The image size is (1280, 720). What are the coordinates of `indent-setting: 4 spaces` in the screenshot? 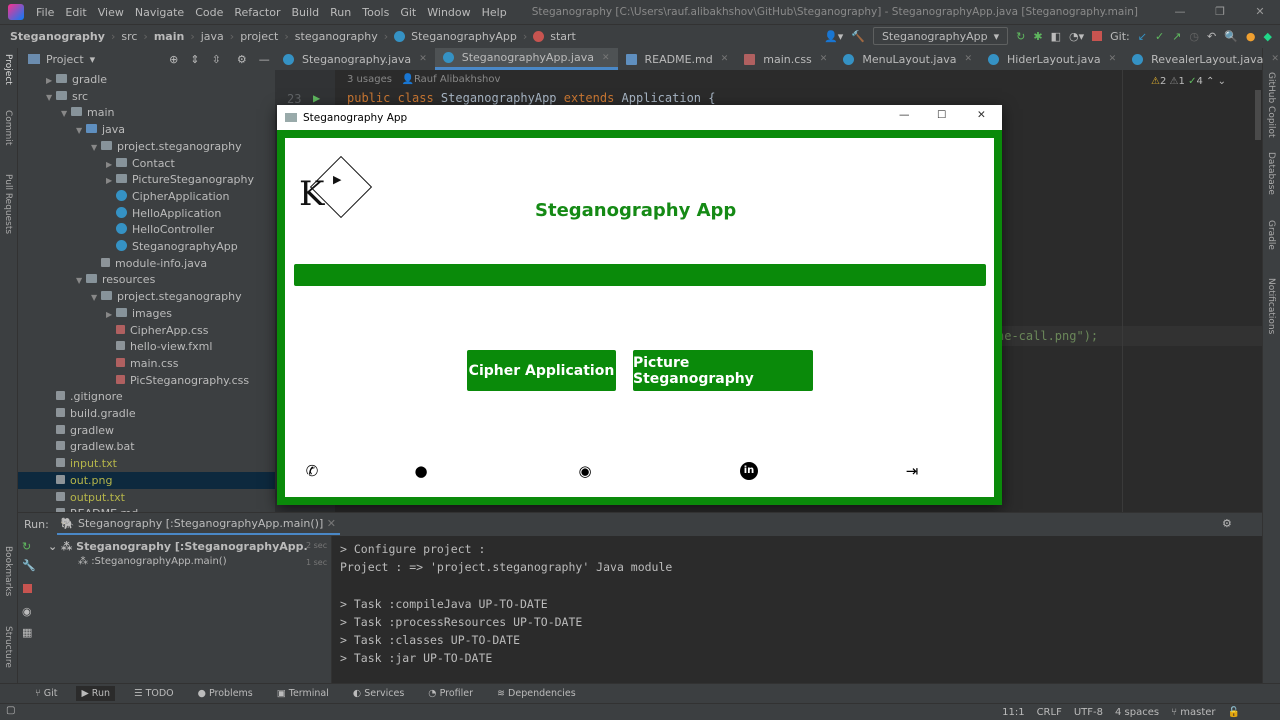 It's located at (1137, 712).